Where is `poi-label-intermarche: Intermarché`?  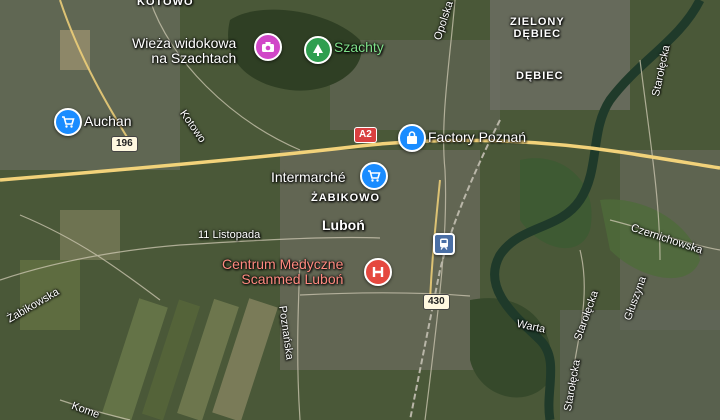 poi-label-intermarche: Intermarché is located at coordinates (308, 177).